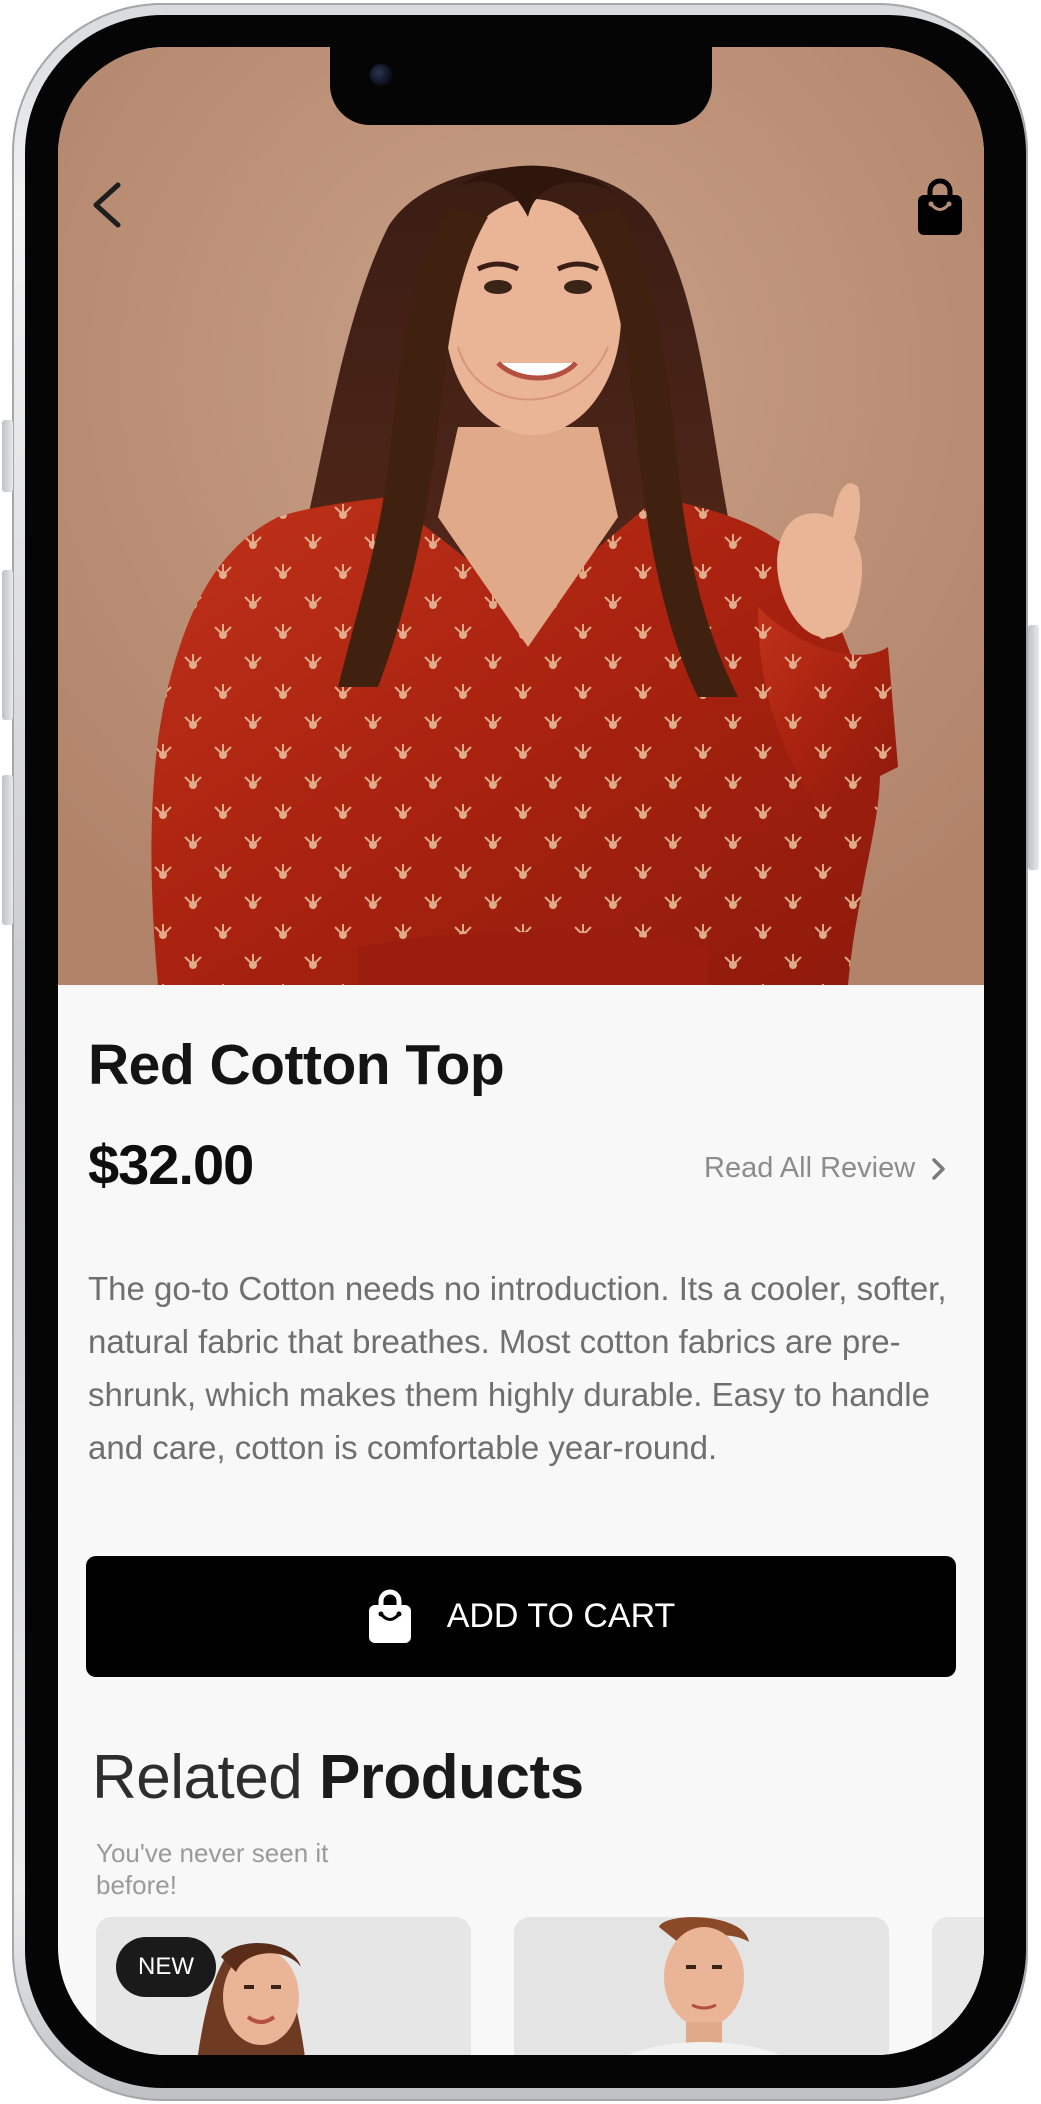 This screenshot has width=1041, height=2104. I want to click on back-button, so click(106, 205).